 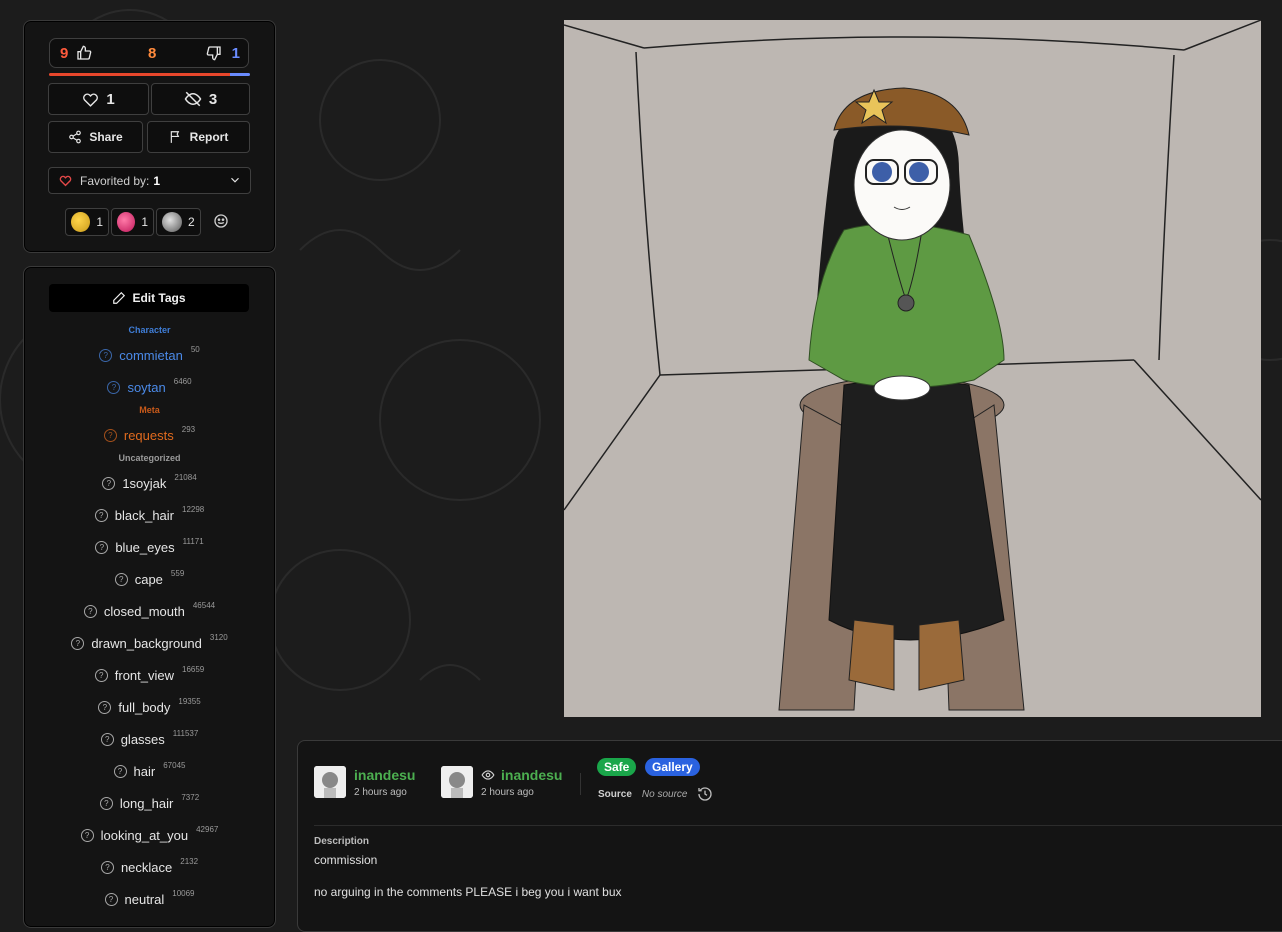 I want to click on share-button: Share, so click(x=95, y=137).